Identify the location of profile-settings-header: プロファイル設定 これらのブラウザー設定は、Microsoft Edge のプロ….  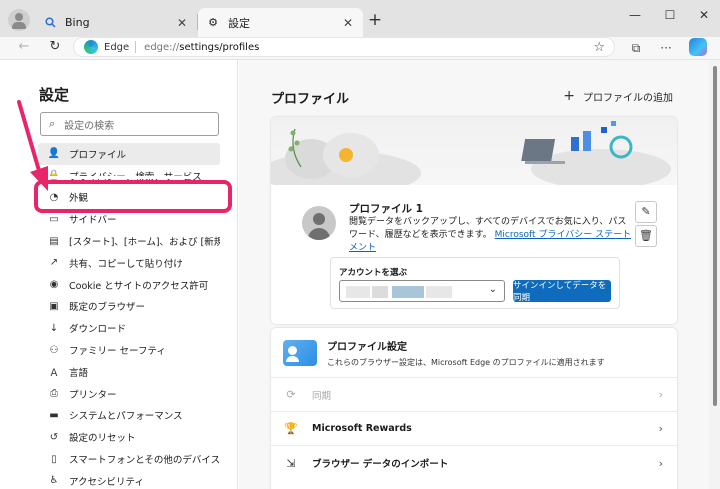
(474, 353).